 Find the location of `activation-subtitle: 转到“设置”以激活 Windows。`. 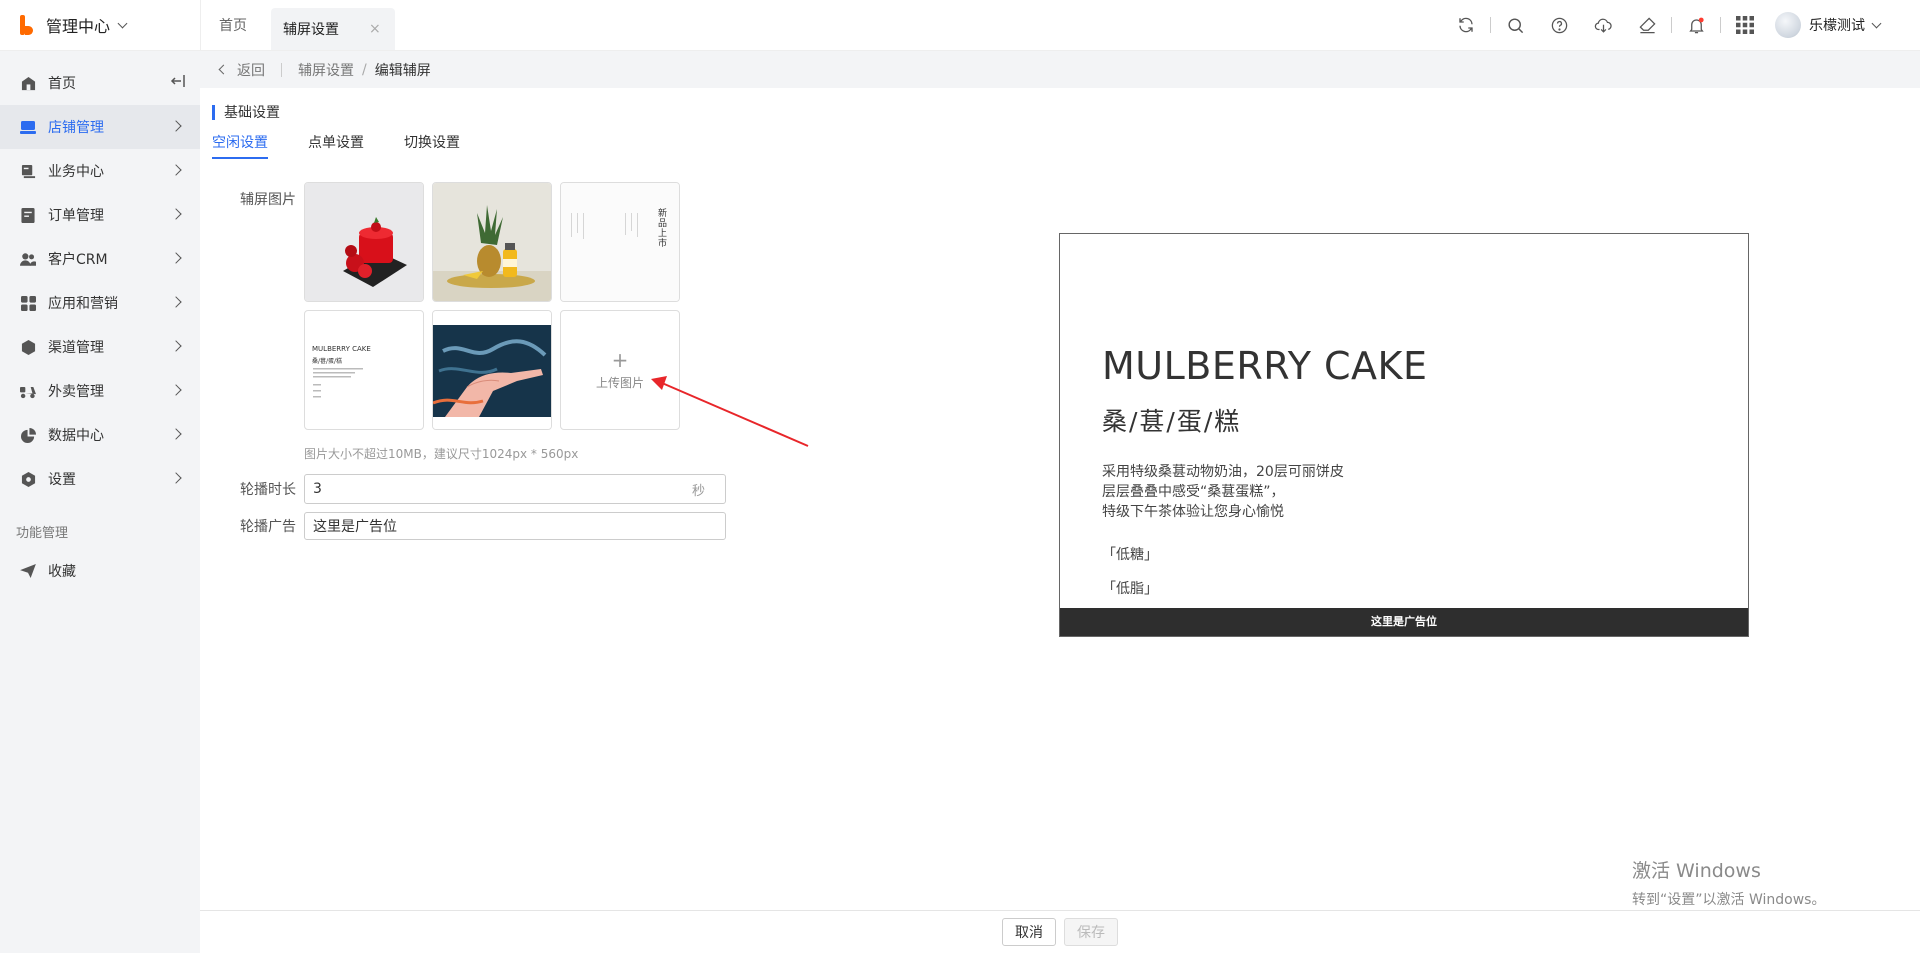

activation-subtitle: 转到“设置”以激活 Windows。 is located at coordinates (1729, 900).